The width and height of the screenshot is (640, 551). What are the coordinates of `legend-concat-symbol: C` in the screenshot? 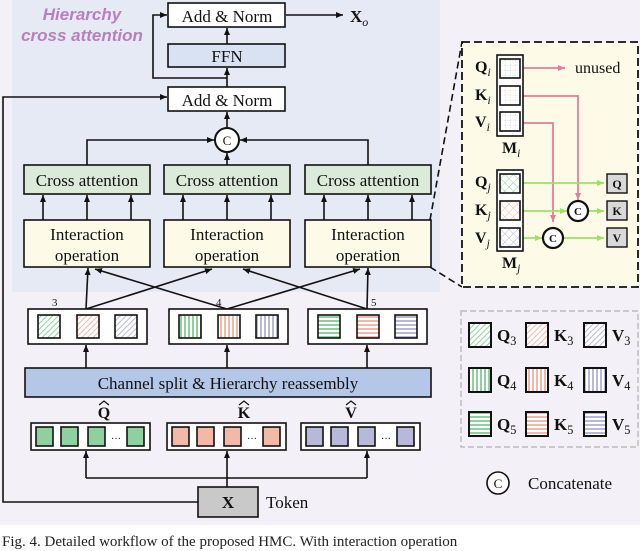 It's located at (498, 483).